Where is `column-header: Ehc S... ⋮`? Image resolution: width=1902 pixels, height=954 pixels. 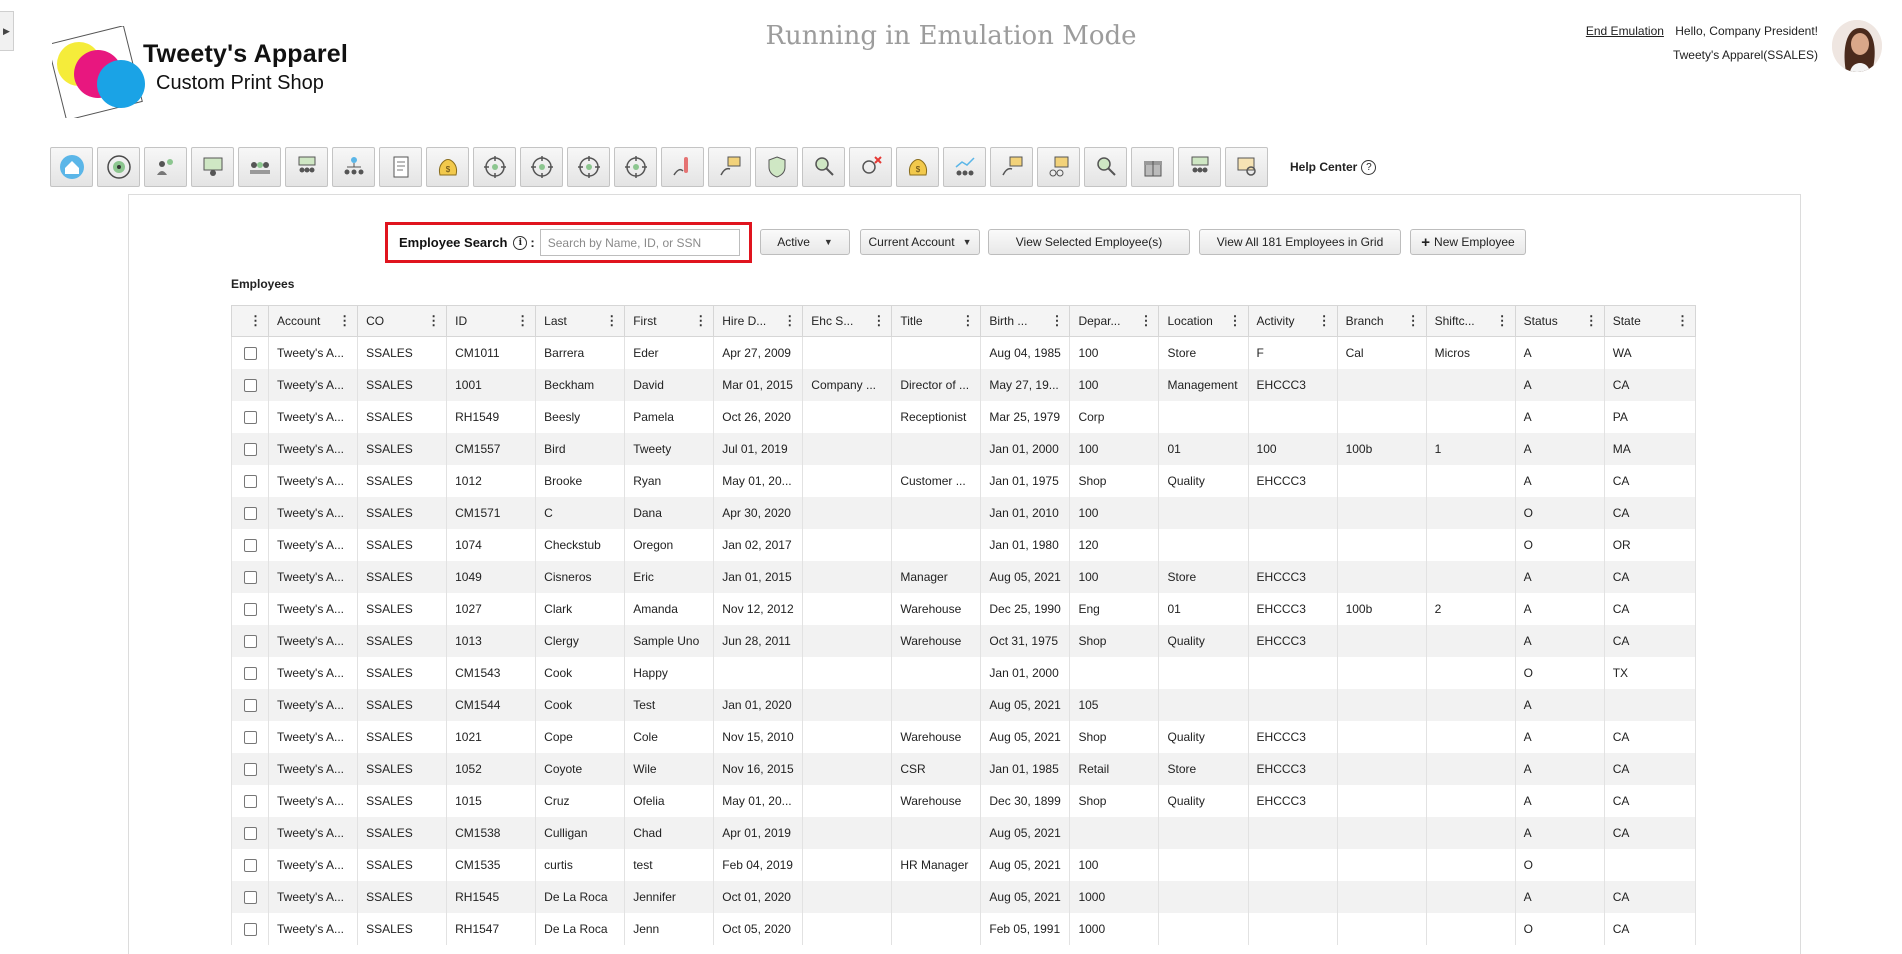
column-header: Ehc S... ⋮ is located at coordinates (847, 321).